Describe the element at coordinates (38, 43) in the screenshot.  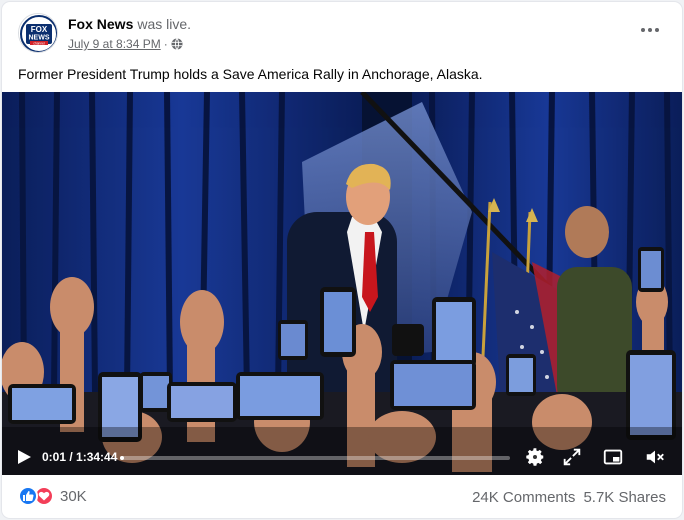
I see `logo-sub-text: channel` at that location.